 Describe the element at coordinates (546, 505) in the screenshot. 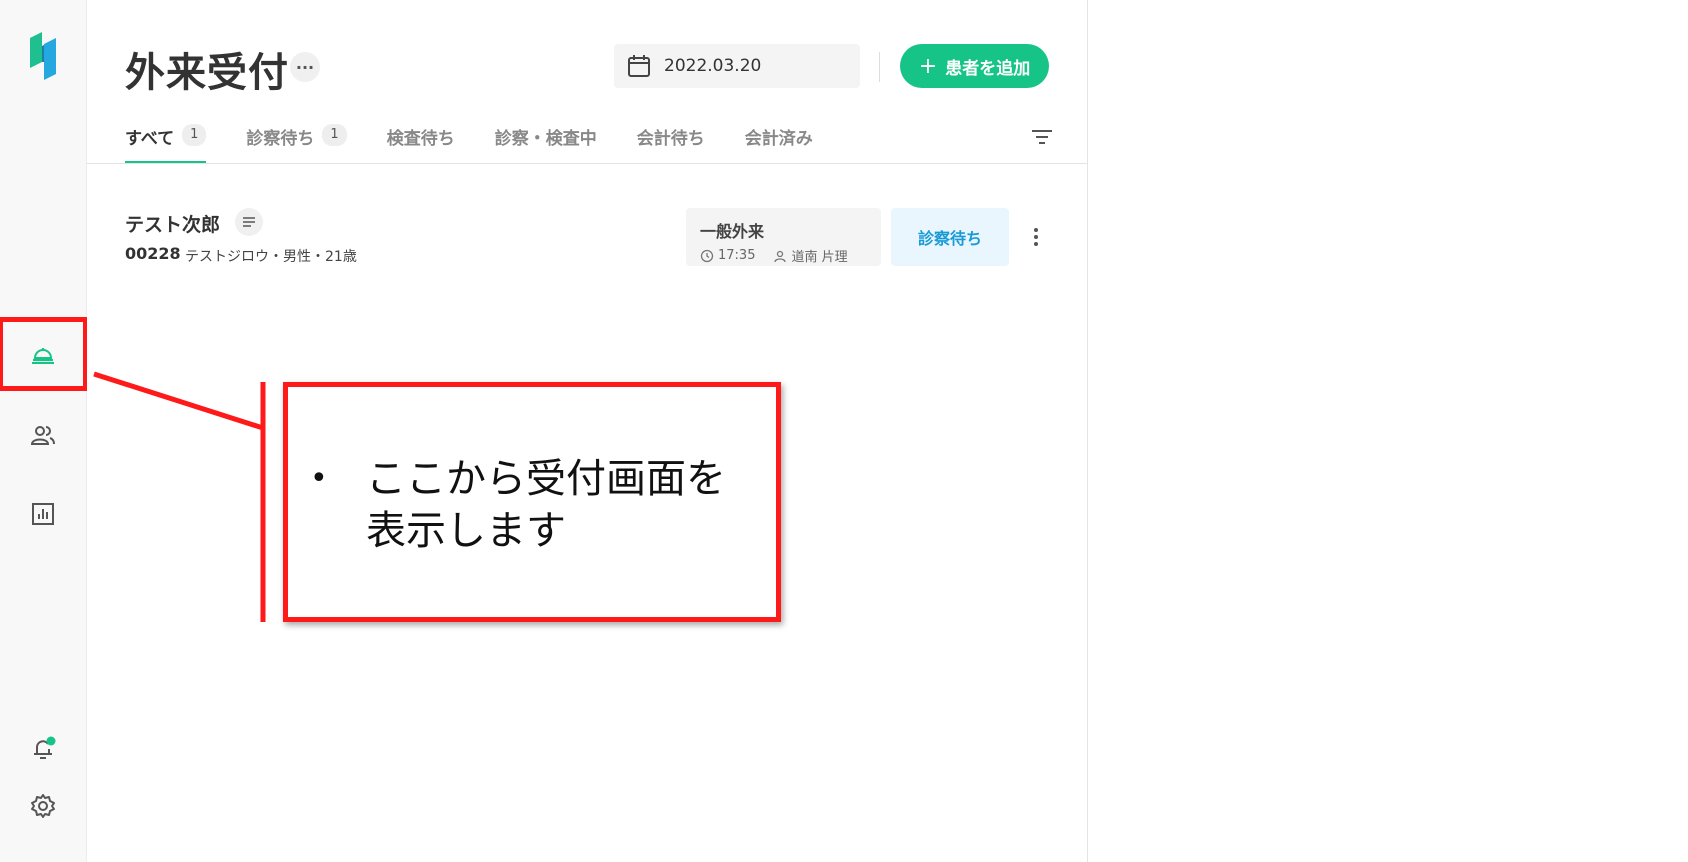

I see `callout-message: ここから受付画面を 表示します` at that location.